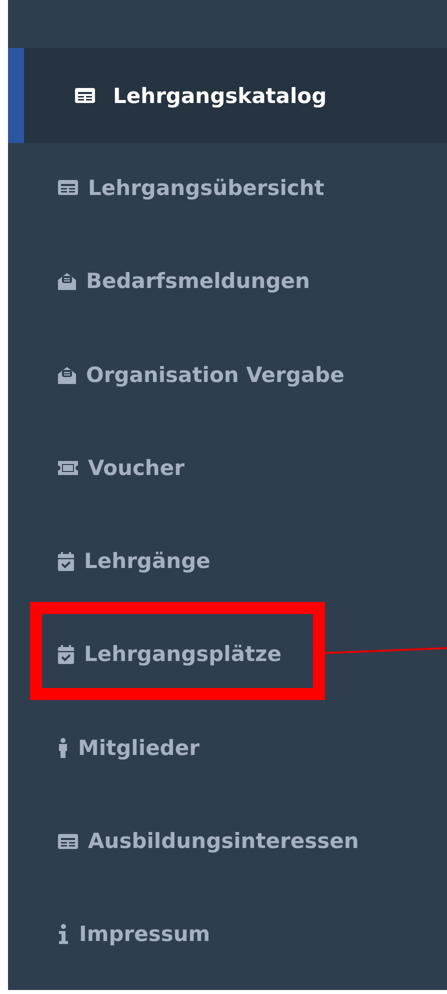 This screenshot has height=994, width=447. What do you see at coordinates (223, 281) in the screenshot?
I see `menu-item: Bedarfsmeldungen` at bounding box center [223, 281].